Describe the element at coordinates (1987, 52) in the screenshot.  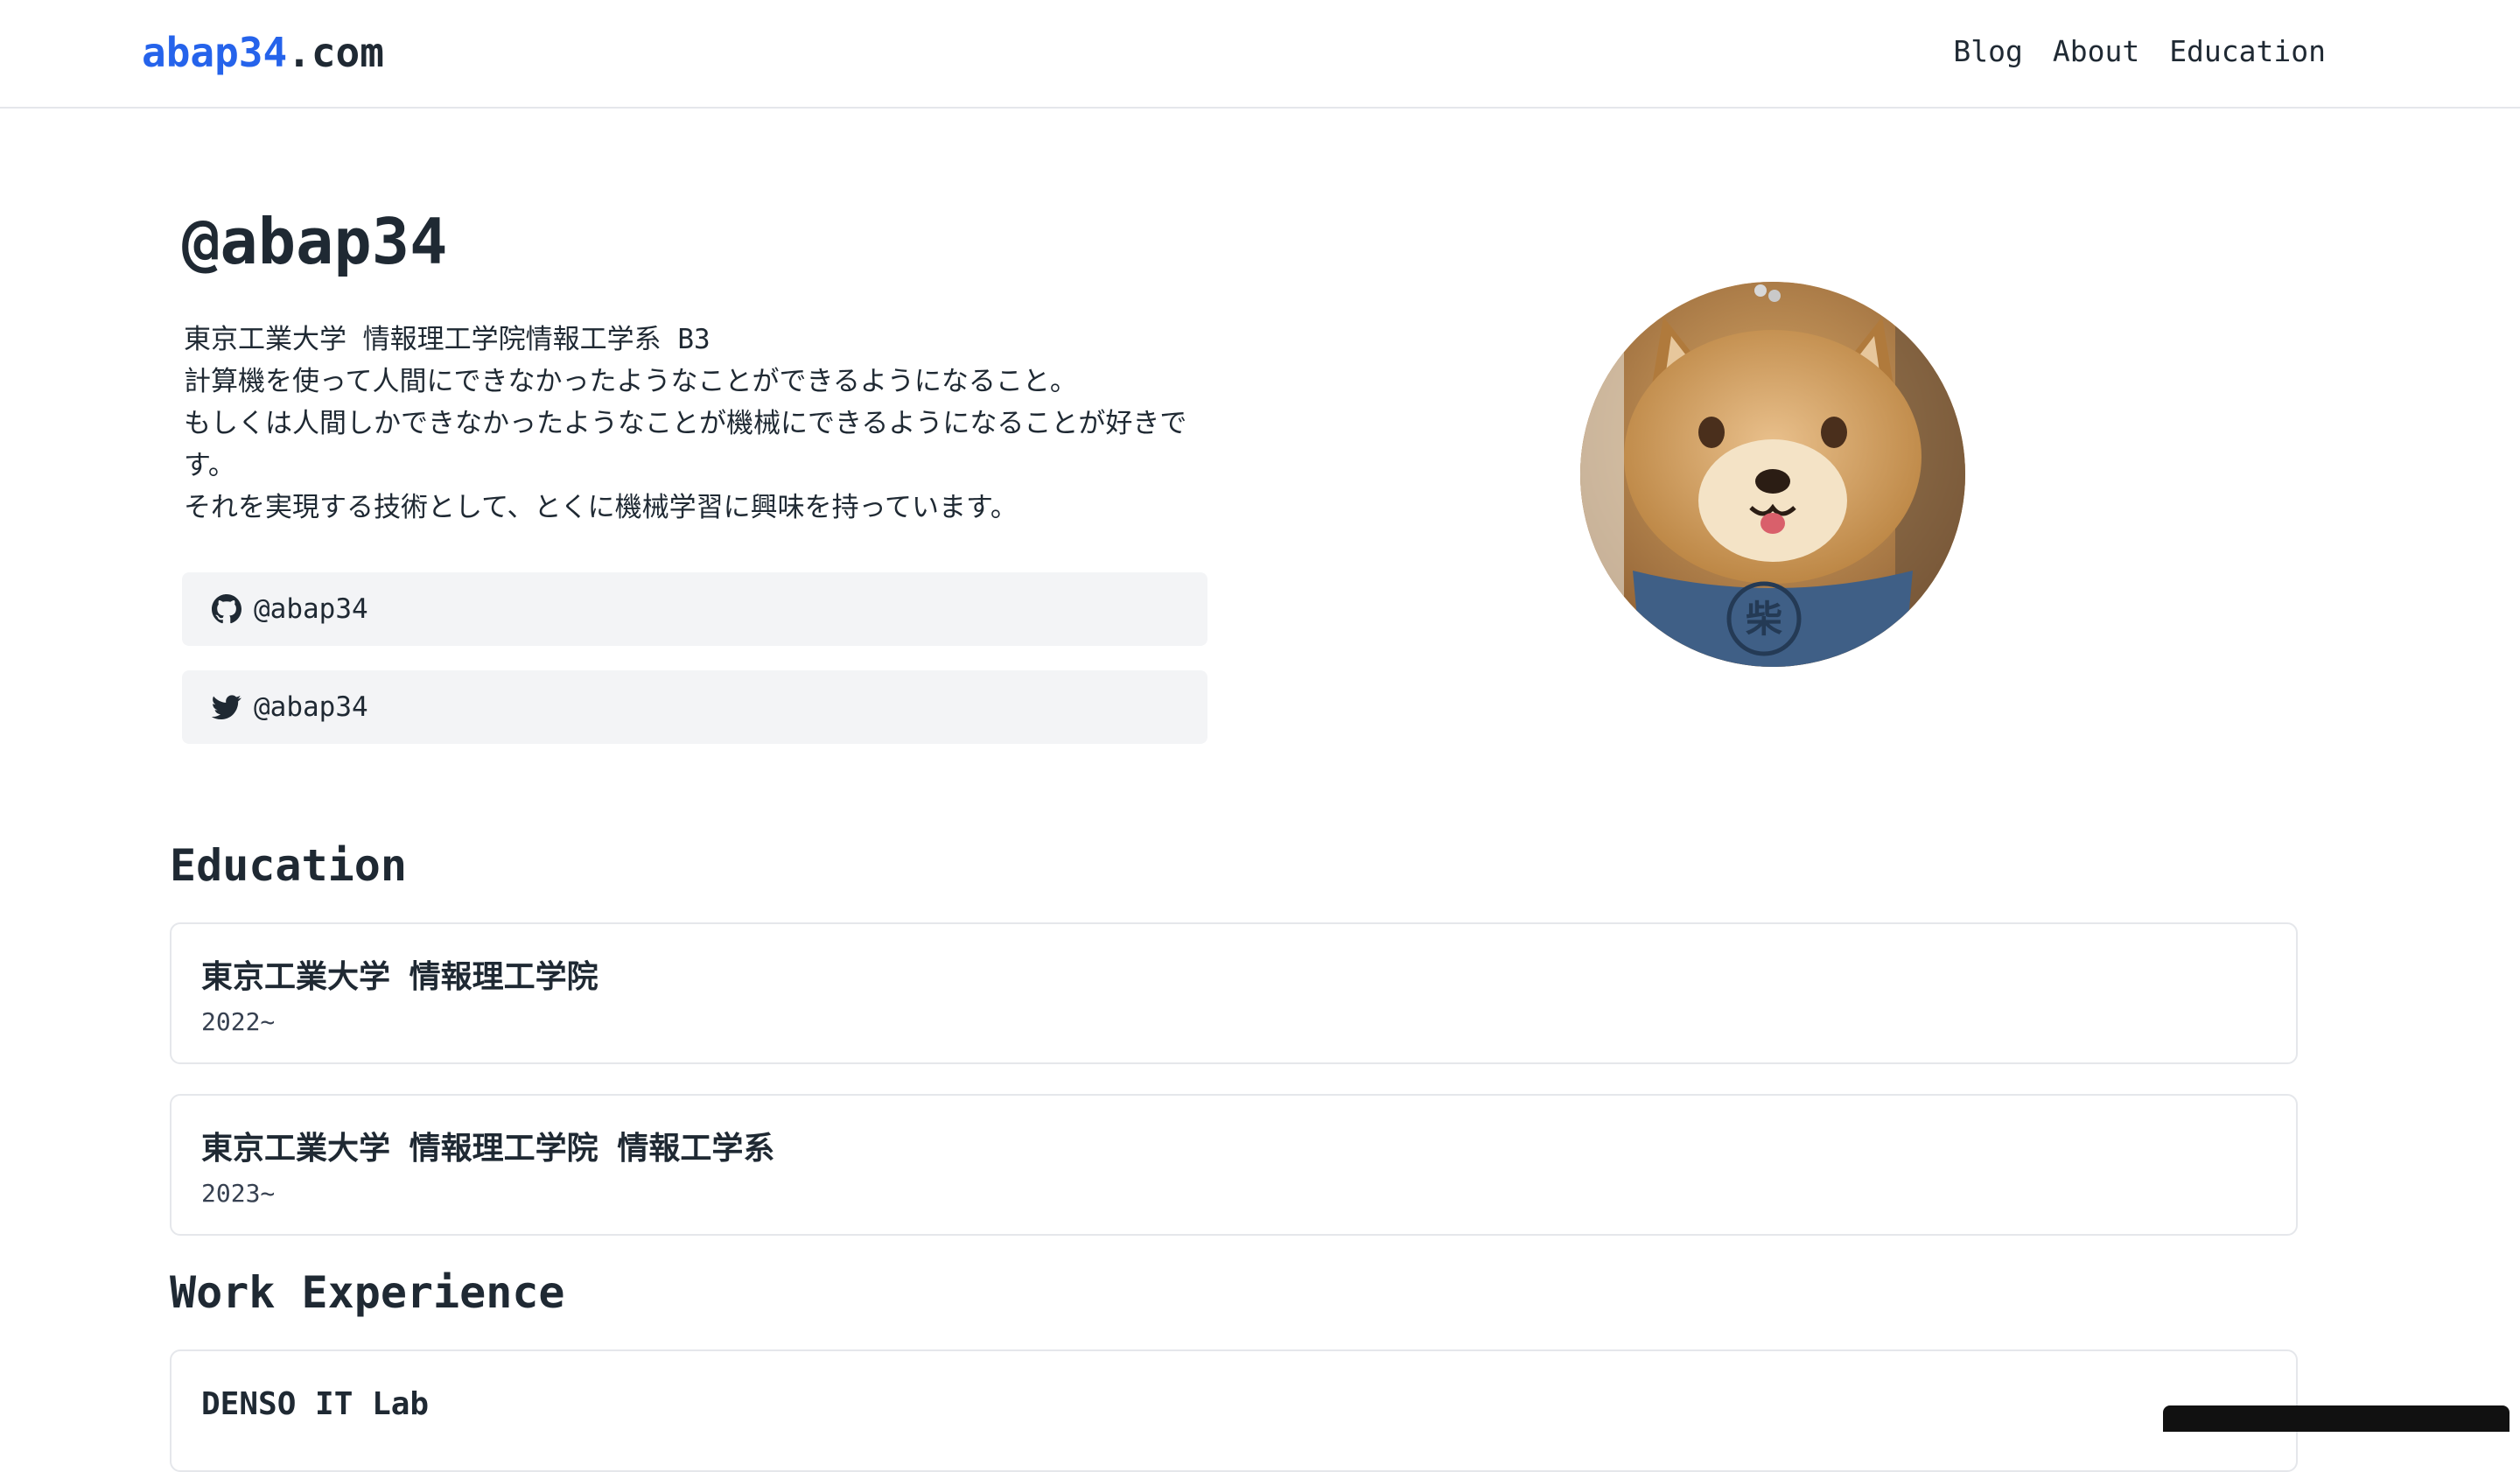
I see `nav-blog-link: Blog` at that location.